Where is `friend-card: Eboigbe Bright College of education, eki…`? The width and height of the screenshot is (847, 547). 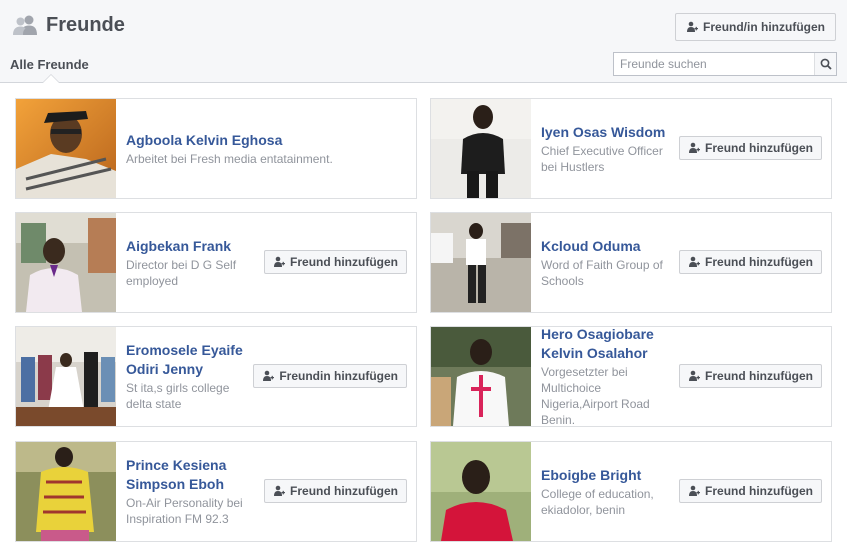 friend-card: Eboigbe Bright College of education, eki… is located at coordinates (631, 491).